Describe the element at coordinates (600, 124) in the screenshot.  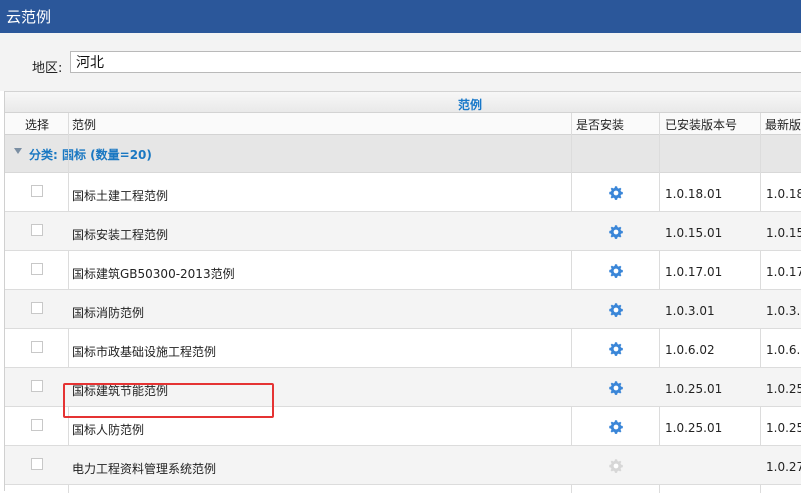
I see `column-header-installed: 是否安装` at that location.